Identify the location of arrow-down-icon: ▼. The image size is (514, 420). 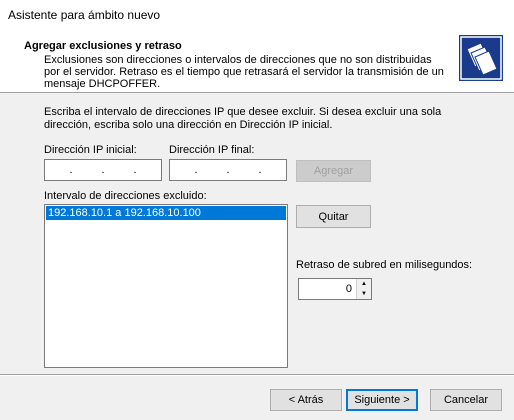
(364, 294).